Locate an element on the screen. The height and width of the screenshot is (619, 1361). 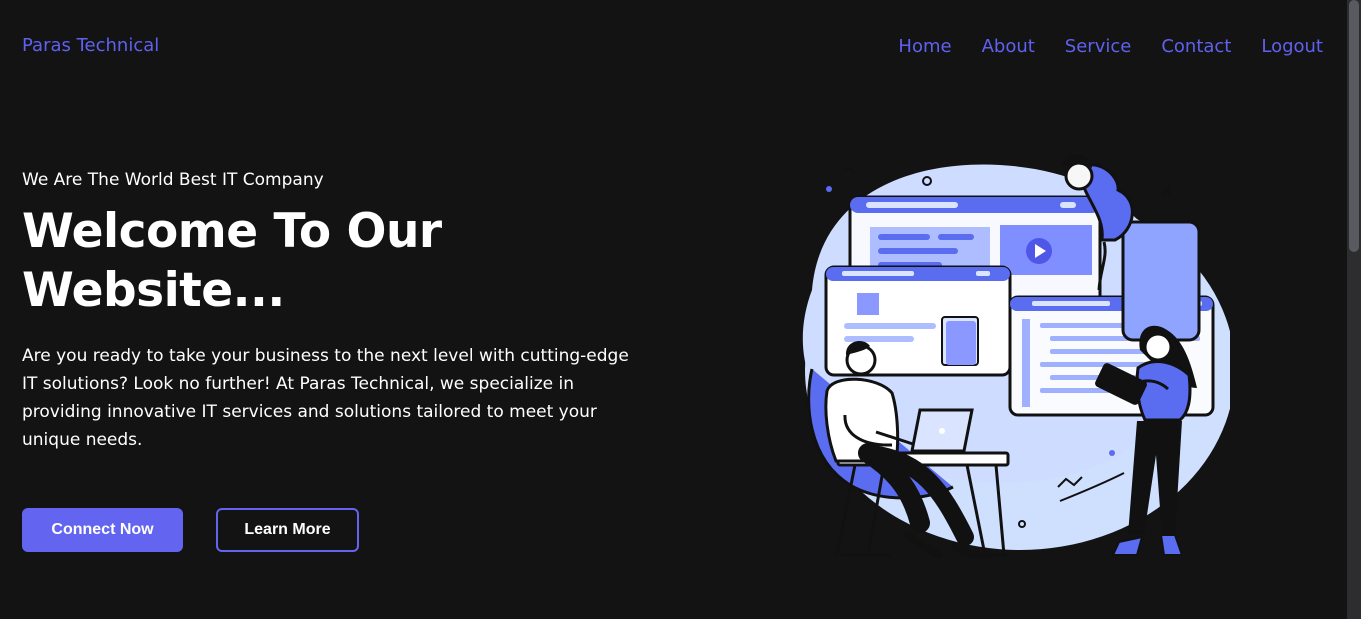
scrollbar-thumb is located at coordinates (1354, 126).